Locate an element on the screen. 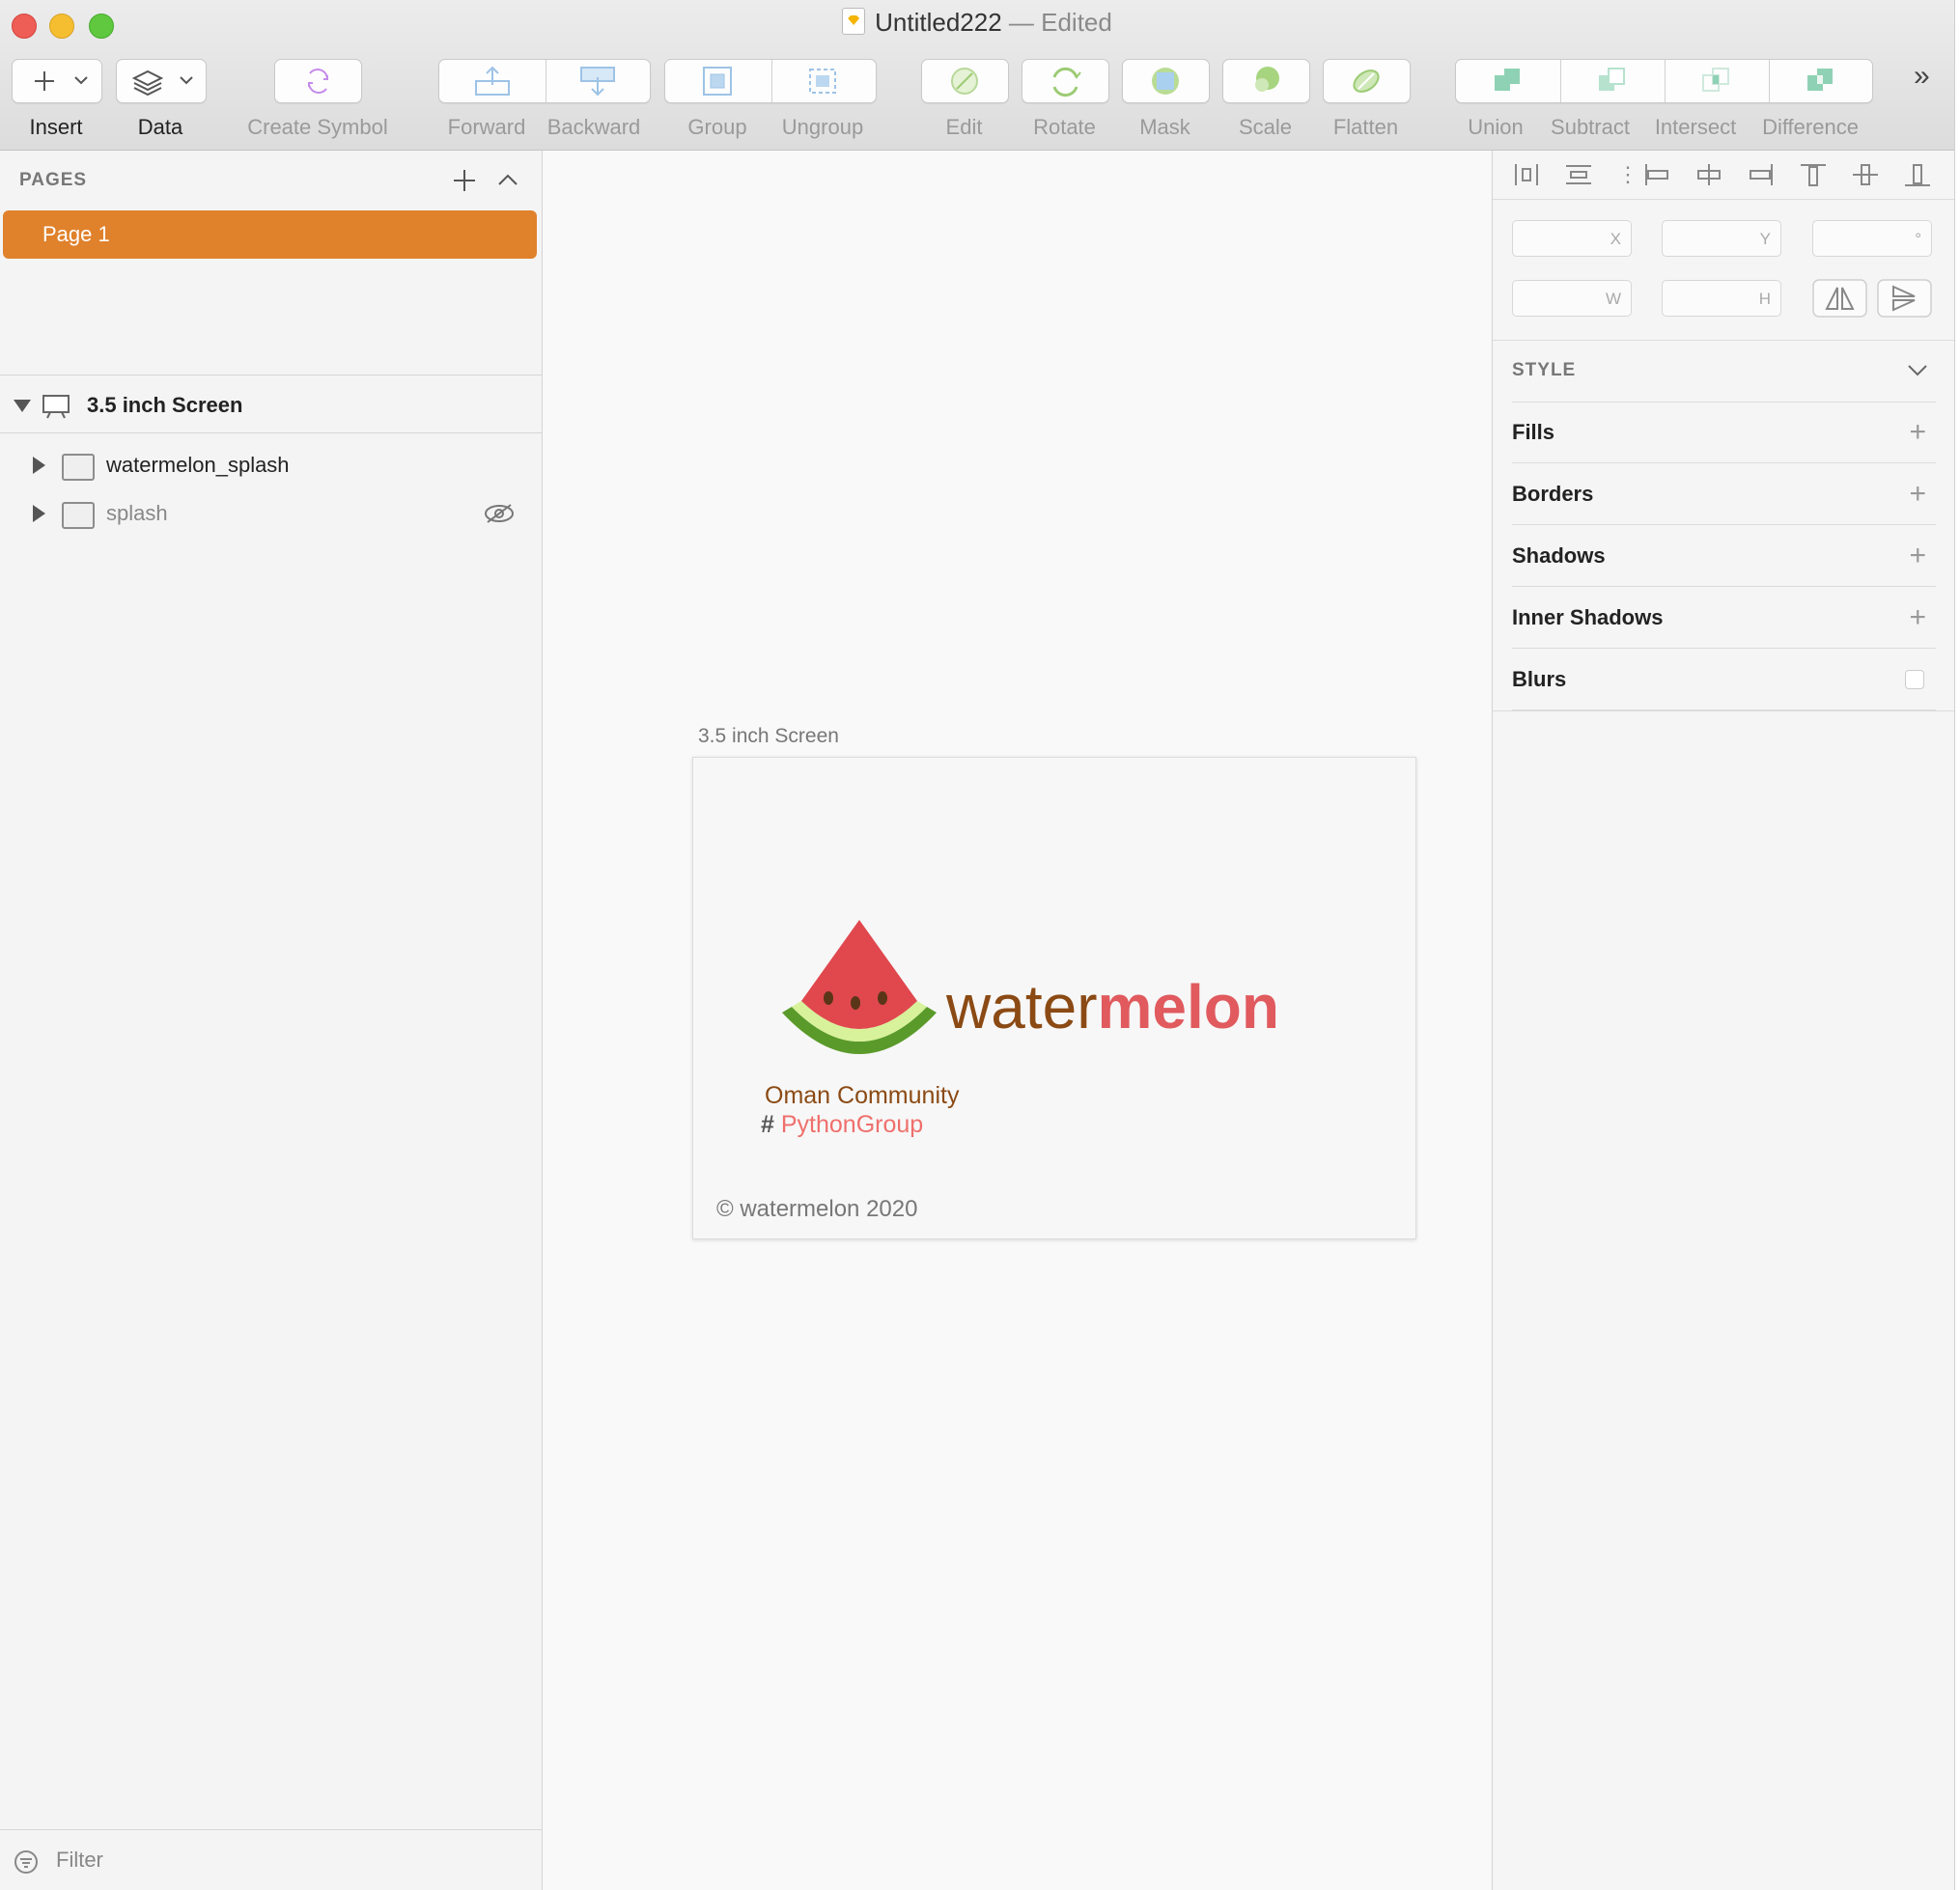  add-inner-shadow-icon: + is located at coordinates (1918, 617).